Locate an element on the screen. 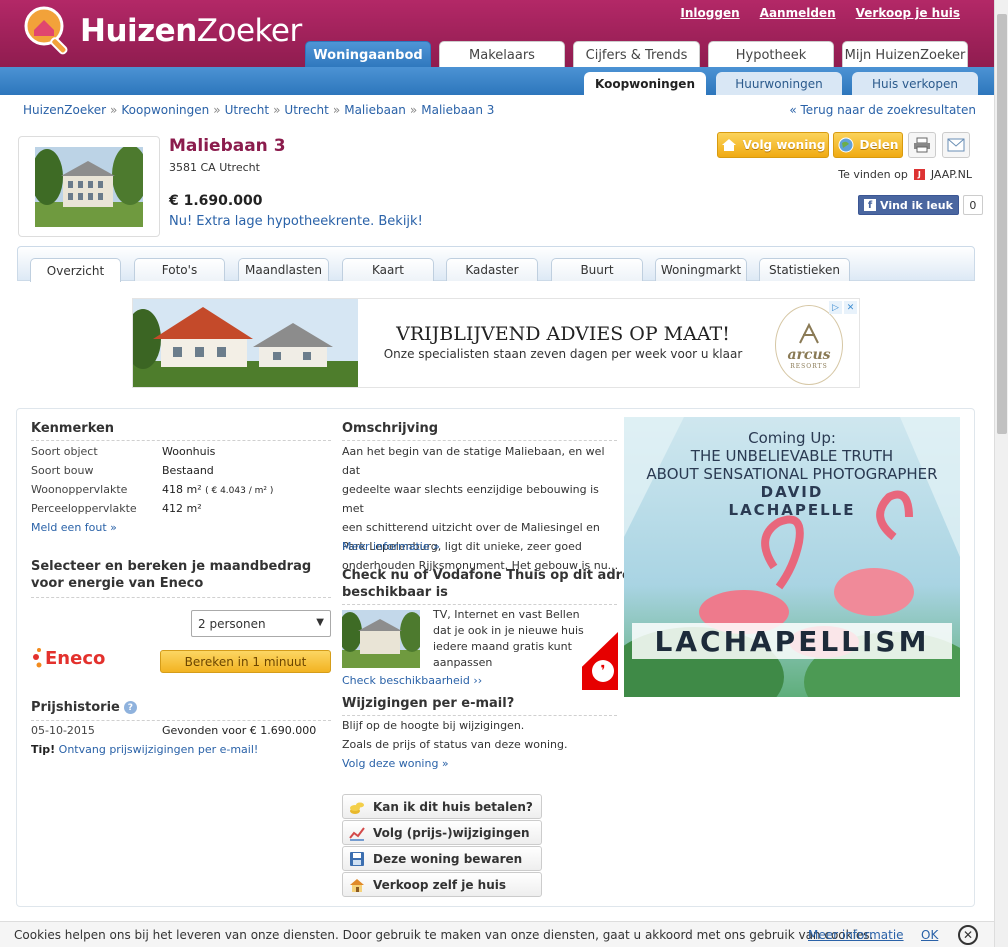 The width and height of the screenshot is (1008, 947). sell-yourself-label: Verkoop zelf je huis is located at coordinates (440, 884).